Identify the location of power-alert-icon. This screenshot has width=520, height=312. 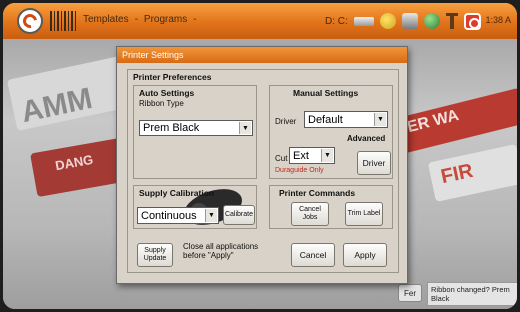
(472, 21).